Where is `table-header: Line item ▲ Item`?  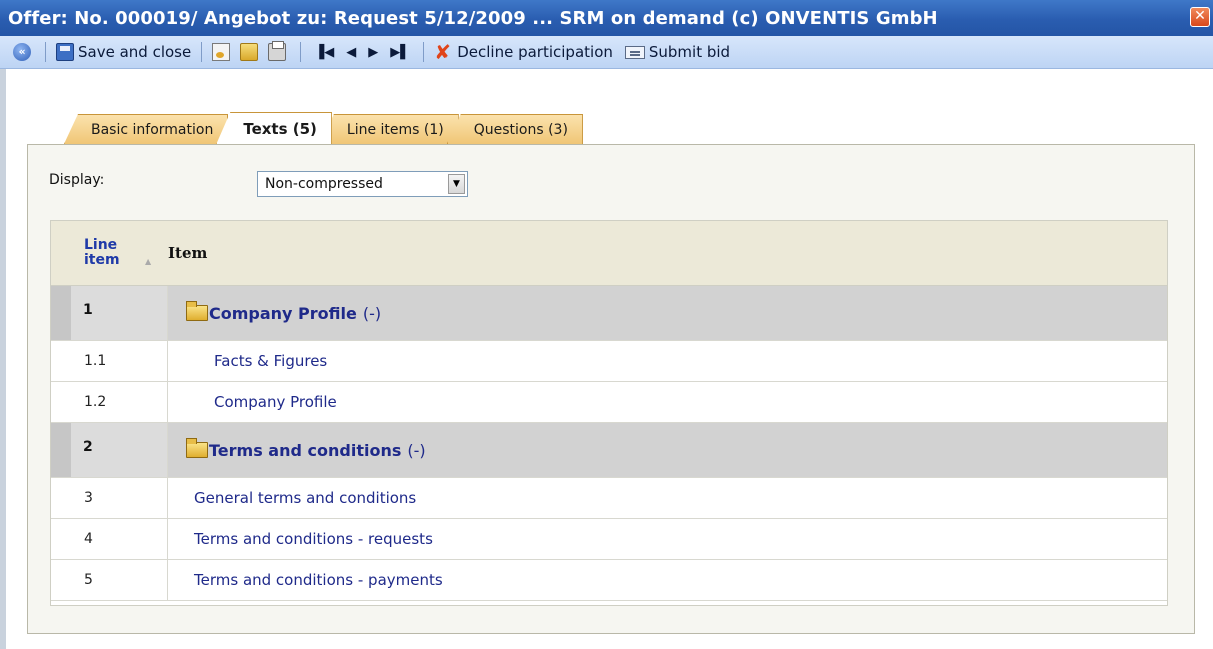 table-header: Line item ▲ Item is located at coordinates (609, 253).